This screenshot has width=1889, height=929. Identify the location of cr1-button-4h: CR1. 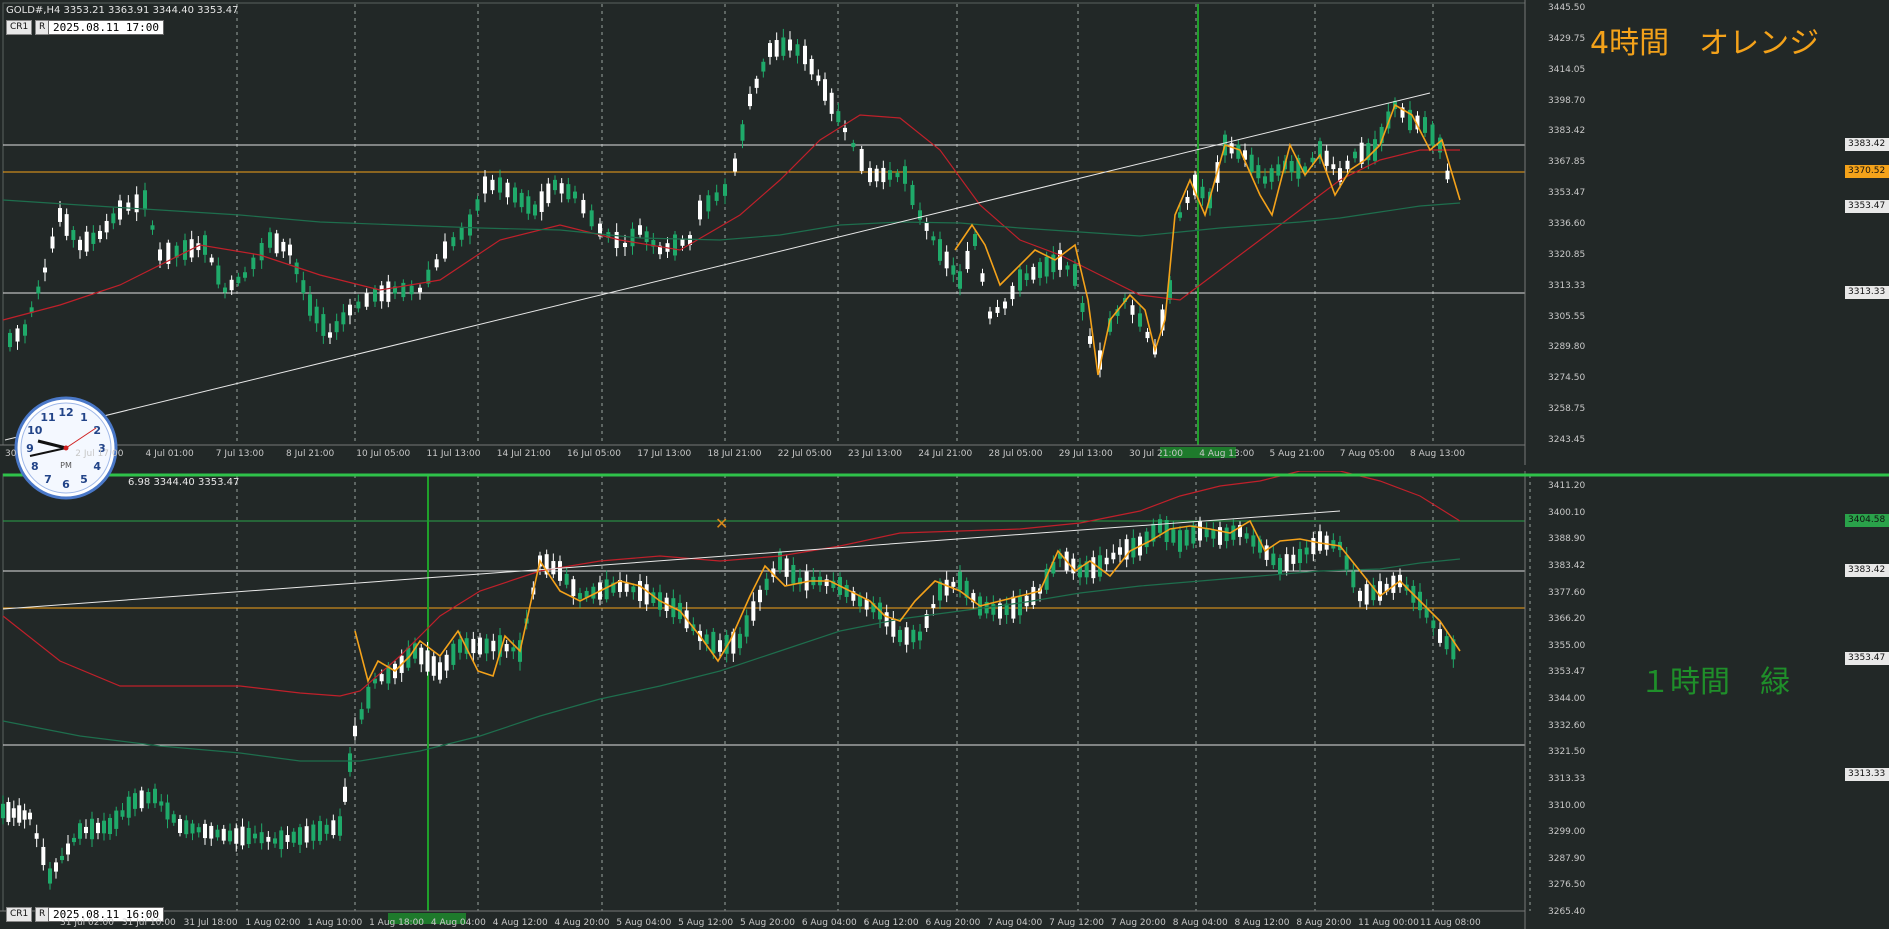
(19, 27).